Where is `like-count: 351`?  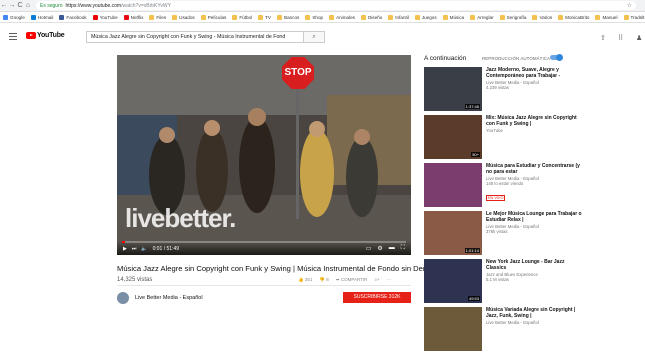 like-count: 351 is located at coordinates (308, 279).